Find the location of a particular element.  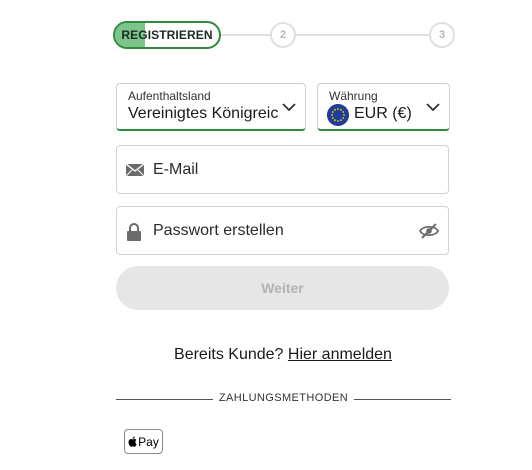

payment-methods-divider: ZAHLUNGSMETHODEN is located at coordinates (283, 399).